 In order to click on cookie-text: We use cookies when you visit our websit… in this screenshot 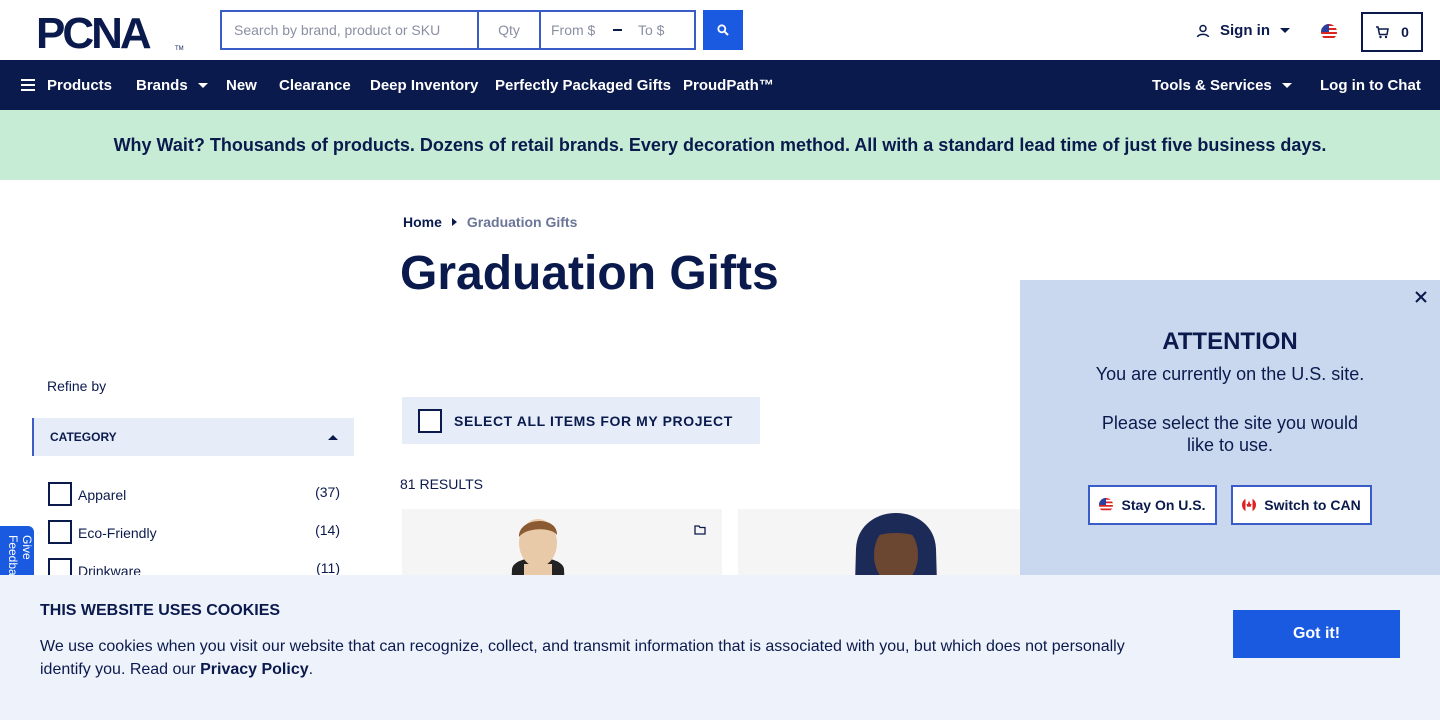, I will do `click(595, 658)`.